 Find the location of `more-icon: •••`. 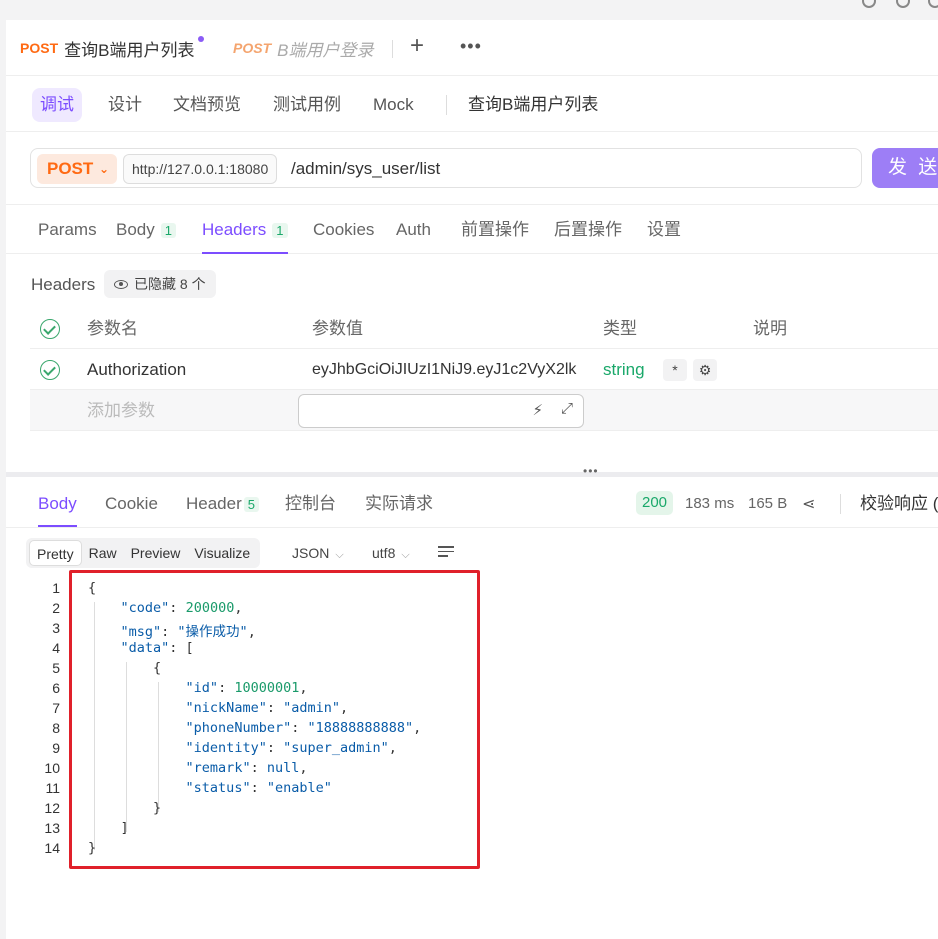

more-icon: ••• is located at coordinates (471, 46).